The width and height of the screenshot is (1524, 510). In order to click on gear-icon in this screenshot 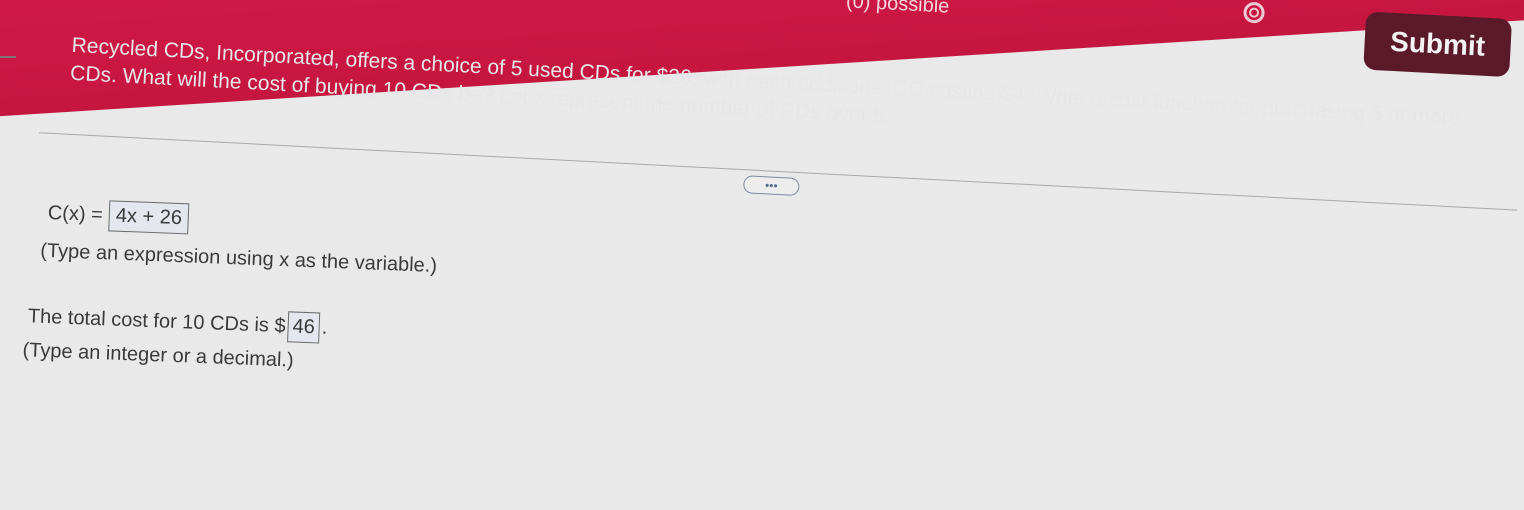, I will do `click(1253, 13)`.